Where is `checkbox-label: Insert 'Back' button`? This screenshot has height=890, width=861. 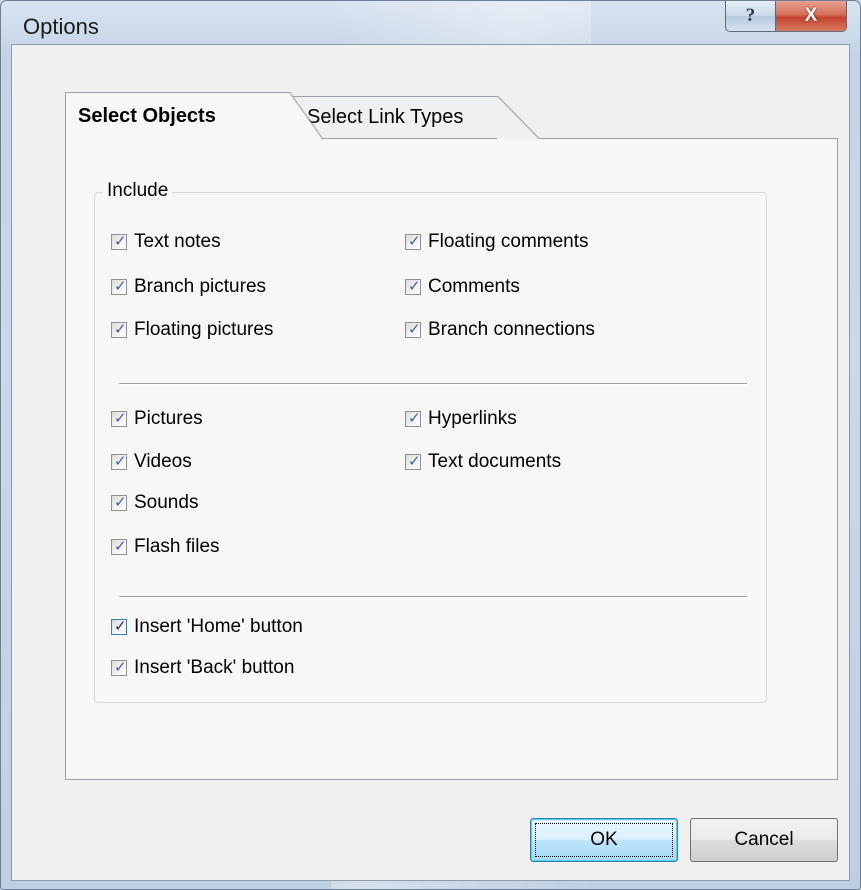
checkbox-label: Insert 'Back' button is located at coordinates (214, 667).